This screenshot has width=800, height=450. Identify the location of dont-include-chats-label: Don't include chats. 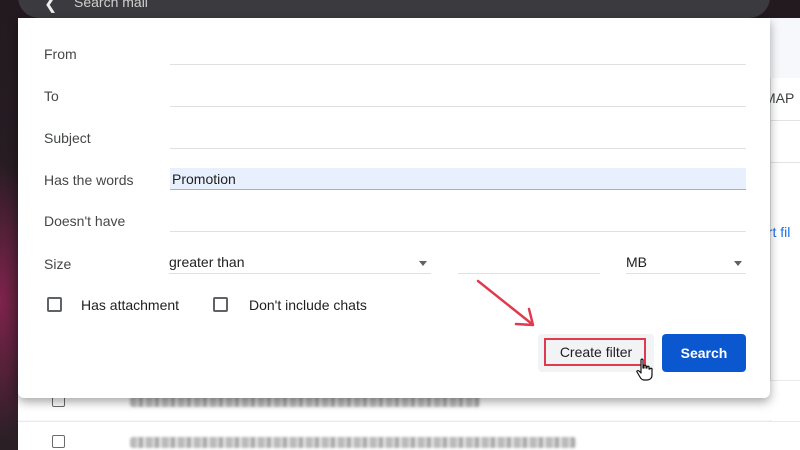
(308, 305).